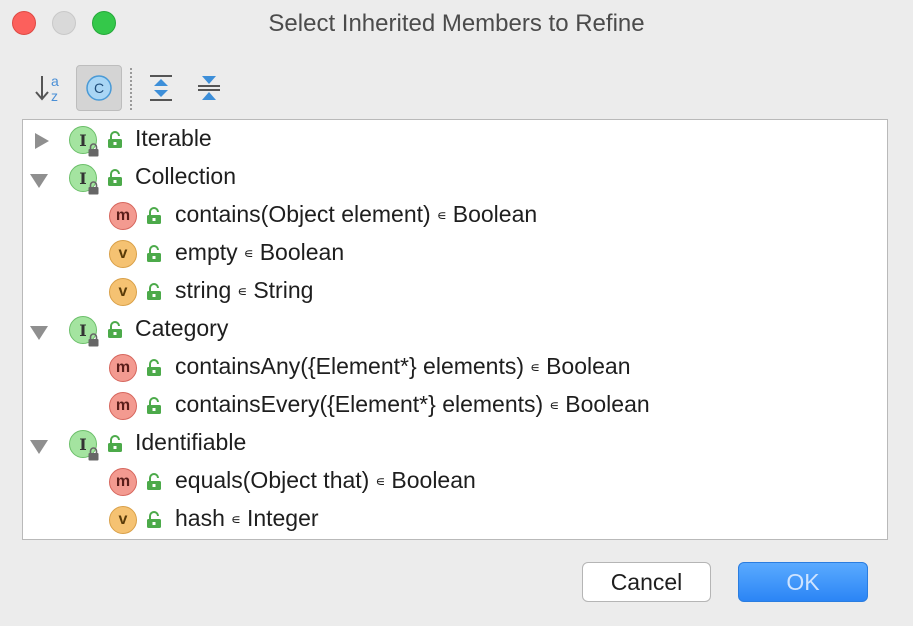 This screenshot has width=913, height=626. I want to click on tree-row-member: m contains(Object element) ∊ Boolean, so click(455, 216).